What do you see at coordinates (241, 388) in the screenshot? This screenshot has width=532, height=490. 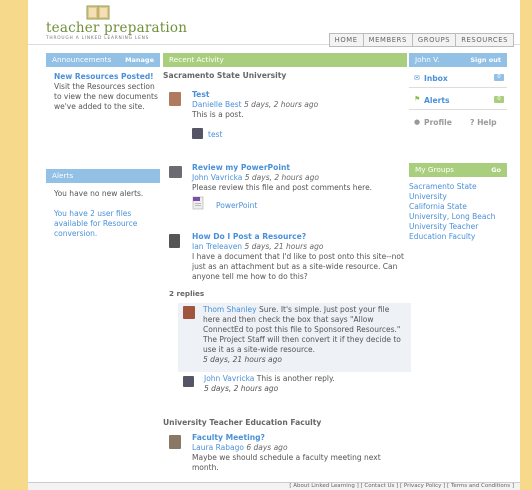 I see `reply-time: 5 days, 2 hours ago` at bounding box center [241, 388].